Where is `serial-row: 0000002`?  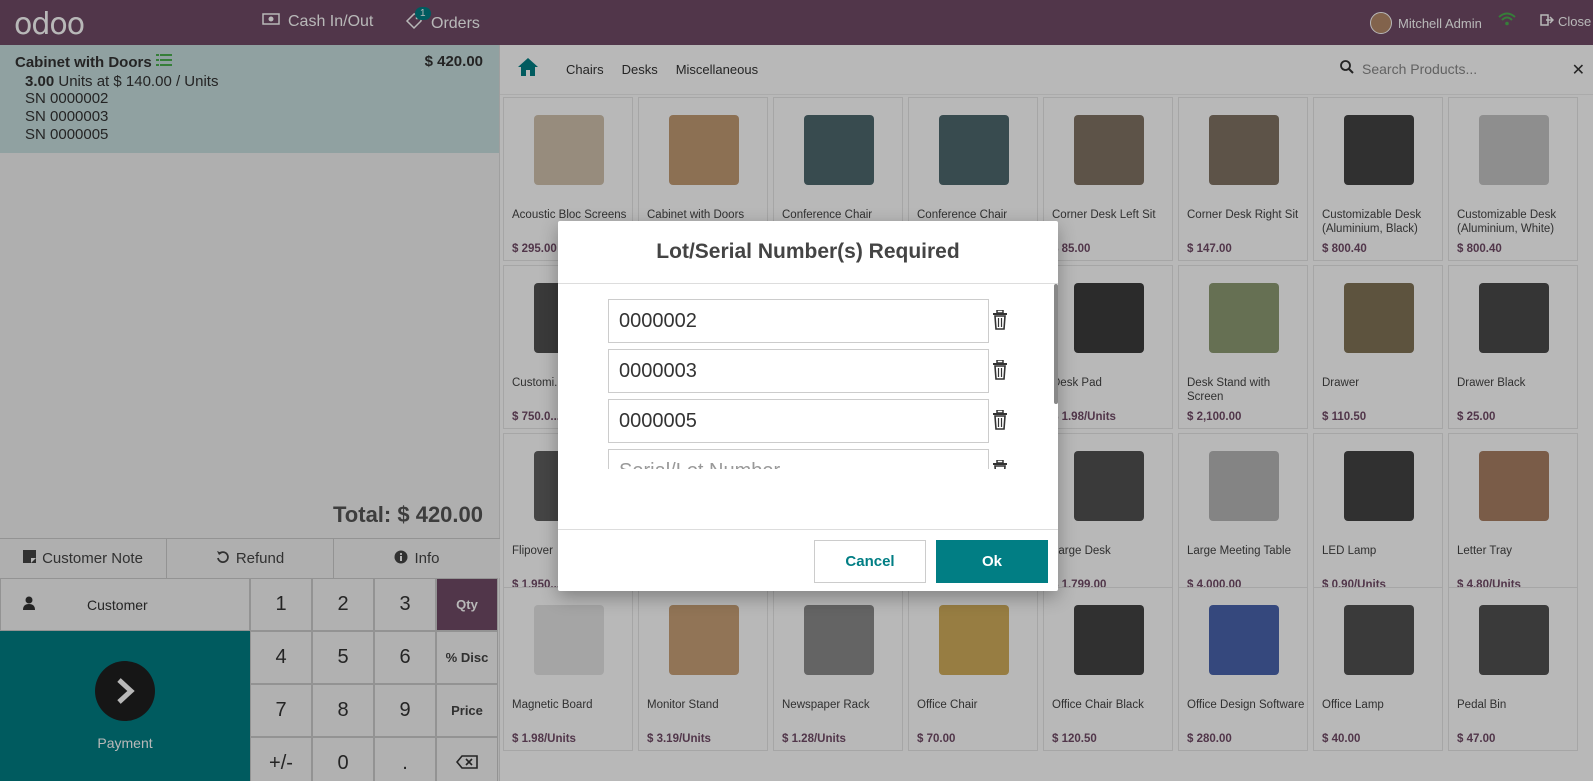
serial-row: 0000002 is located at coordinates (808, 321).